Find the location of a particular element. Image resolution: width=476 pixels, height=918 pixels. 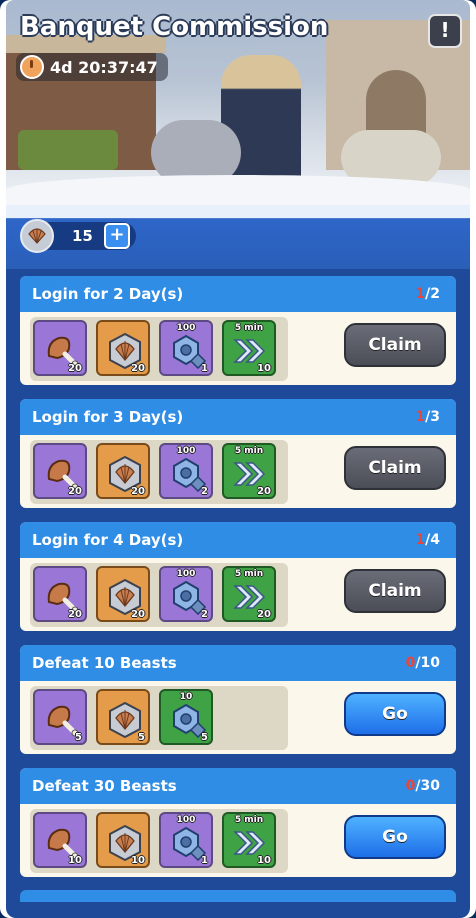

add-currency-button: + is located at coordinates (117, 236).